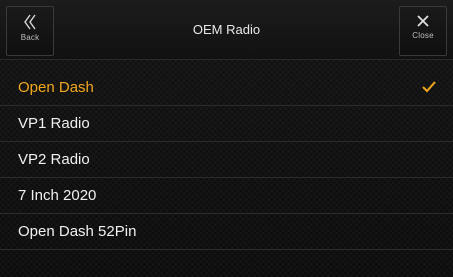  Describe the element at coordinates (30, 31) in the screenshot. I see `back-button: Back` at that location.